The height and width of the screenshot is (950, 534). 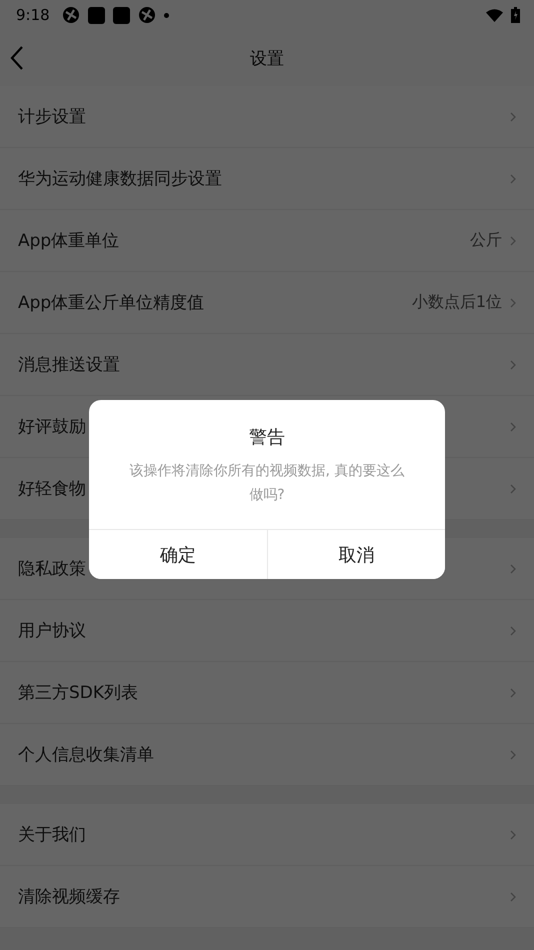 I want to click on settings-row: 消息推送设置, so click(x=267, y=365).